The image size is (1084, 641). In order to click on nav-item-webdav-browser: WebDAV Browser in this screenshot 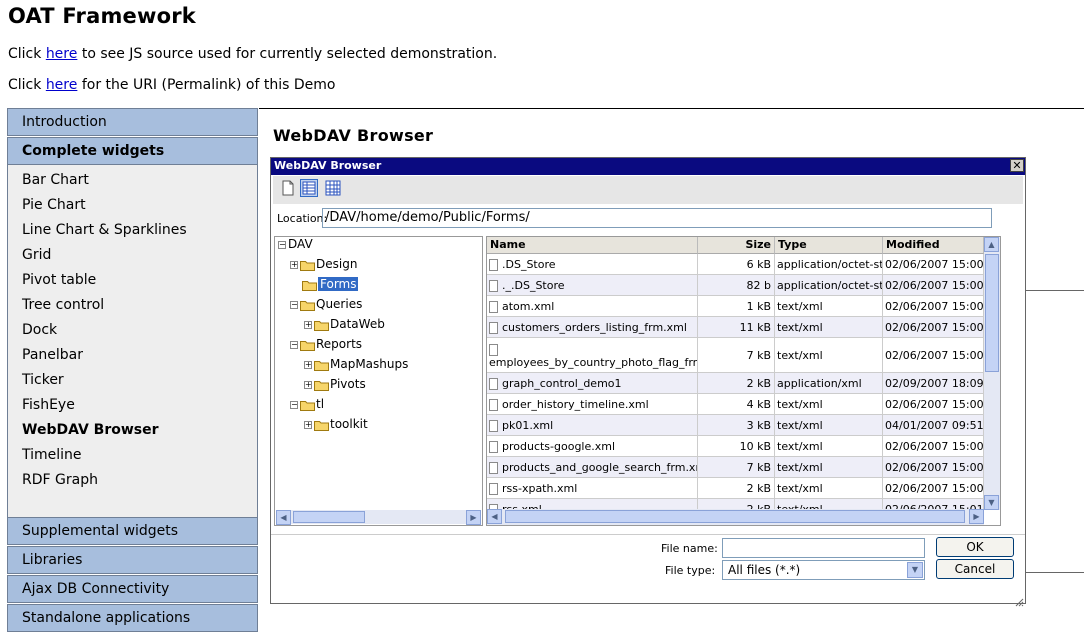, I will do `click(90, 430)`.